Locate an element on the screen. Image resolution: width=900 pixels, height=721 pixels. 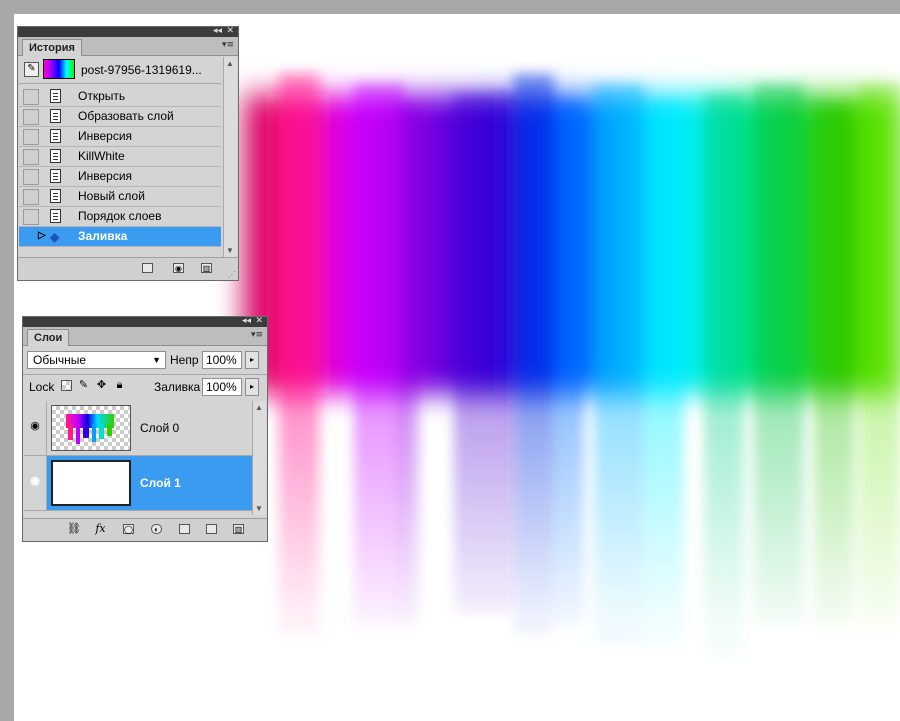
lock-move-icon: ✥ is located at coordinates (101, 385).